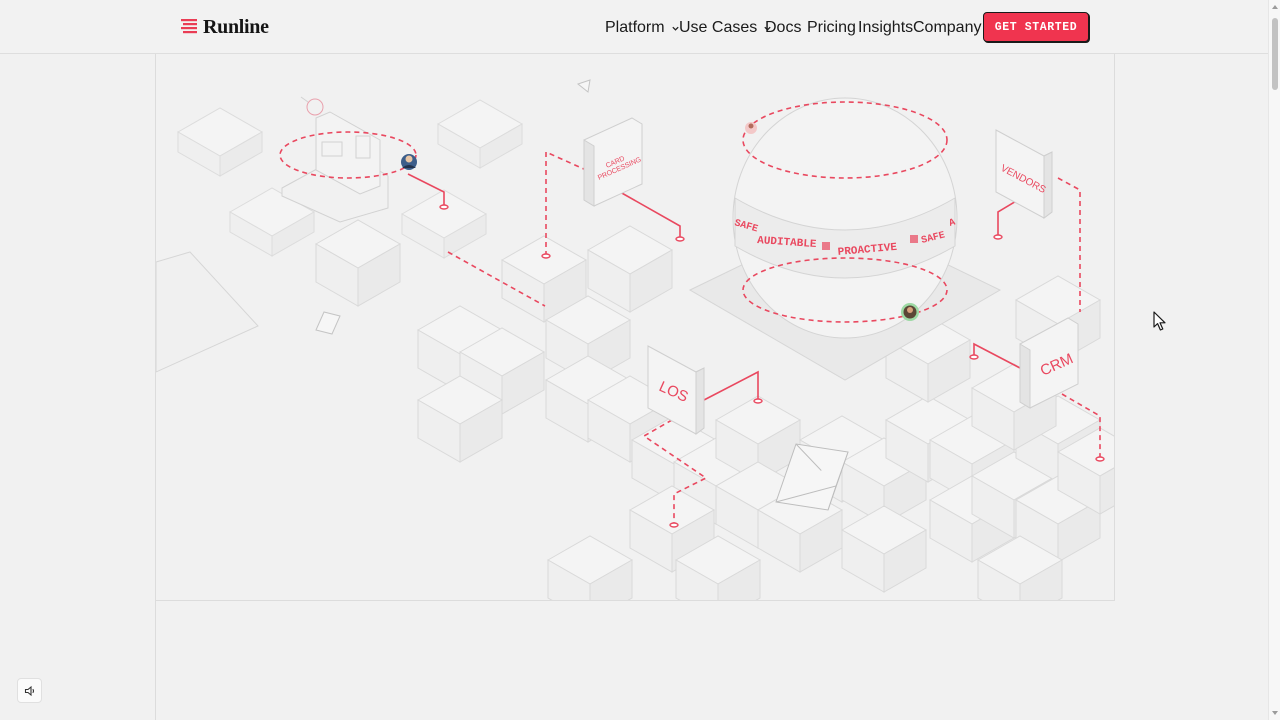 The height and width of the screenshot is (720, 1280). I want to click on speaker-icon, so click(29, 690).